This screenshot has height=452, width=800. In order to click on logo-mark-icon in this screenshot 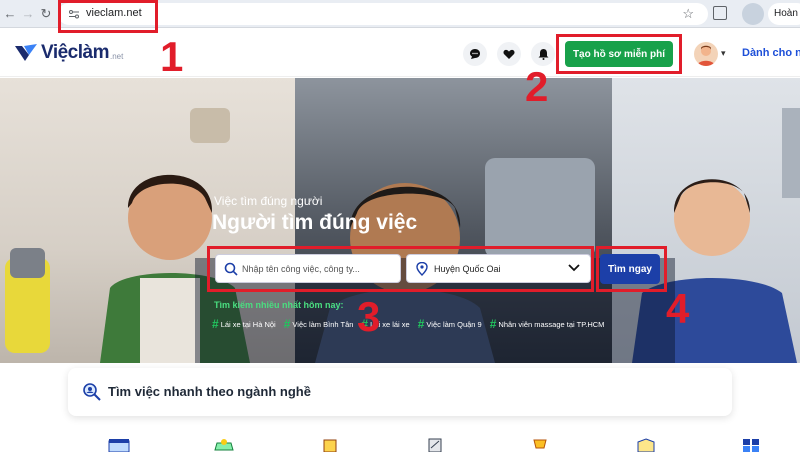, I will do `click(26, 52)`.